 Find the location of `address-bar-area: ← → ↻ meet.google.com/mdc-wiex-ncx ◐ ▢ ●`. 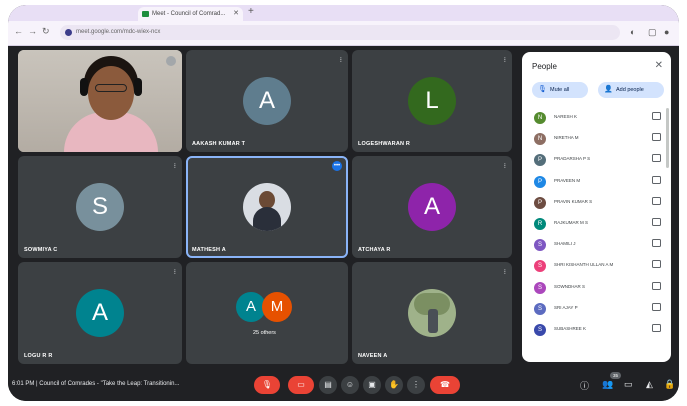

address-bar-area: ← → ↻ meet.google.com/mdc-wiex-ncx ◐ ▢ ● is located at coordinates (343, 33).